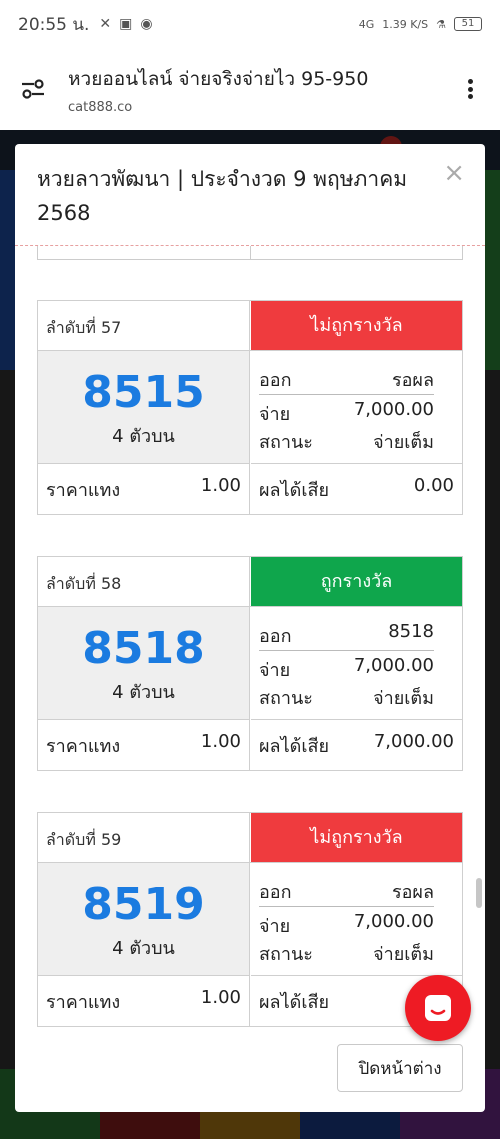  What do you see at coordinates (143, 904) in the screenshot?
I see `ticket-number: 8519` at bounding box center [143, 904].